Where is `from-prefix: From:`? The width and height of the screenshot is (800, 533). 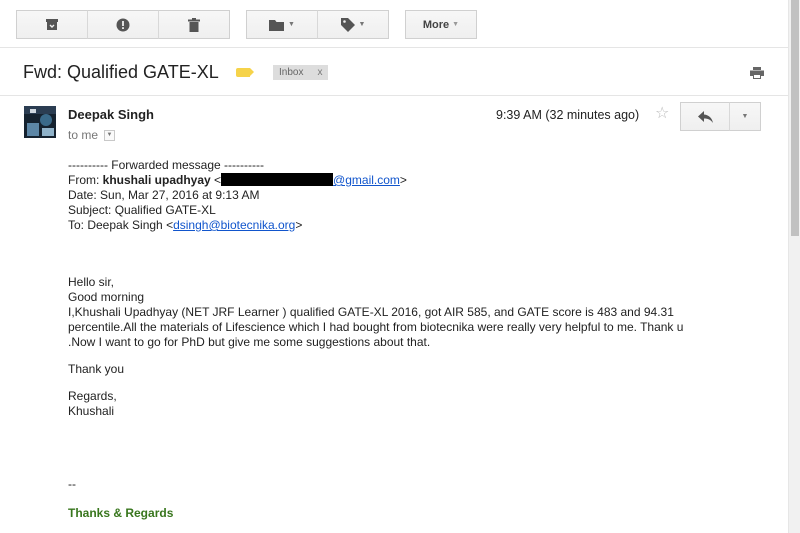 from-prefix: From: is located at coordinates (85, 180).